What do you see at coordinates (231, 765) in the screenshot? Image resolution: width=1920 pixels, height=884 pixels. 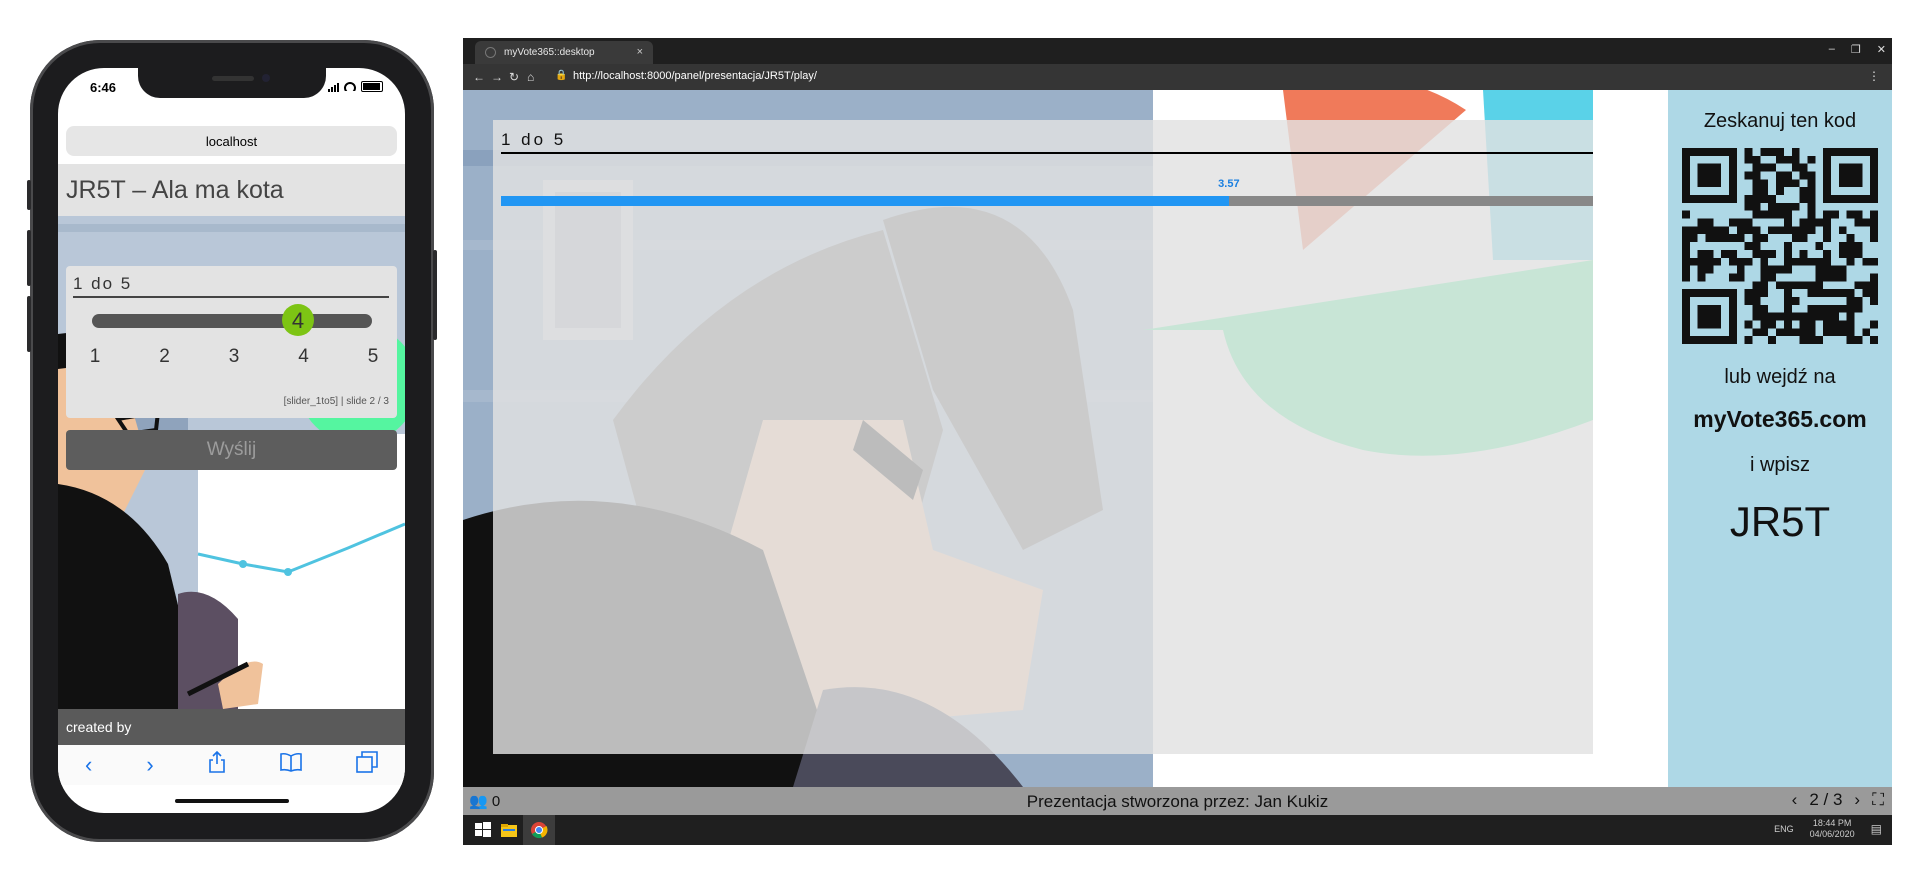 I see `safari-toolbar: ‹ ›` at bounding box center [231, 765].